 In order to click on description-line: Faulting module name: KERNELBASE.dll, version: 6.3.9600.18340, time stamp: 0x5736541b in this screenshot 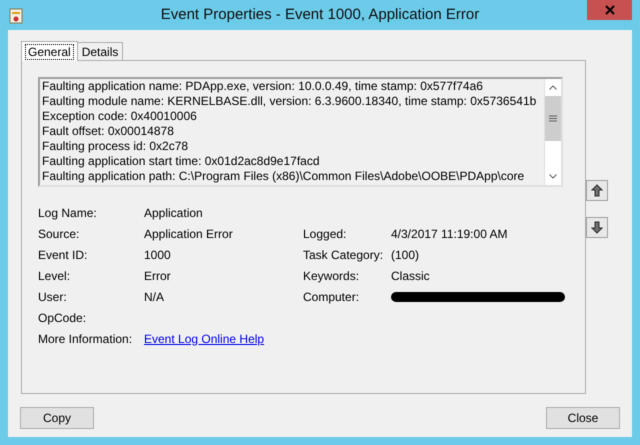, I will do `click(290, 101)`.